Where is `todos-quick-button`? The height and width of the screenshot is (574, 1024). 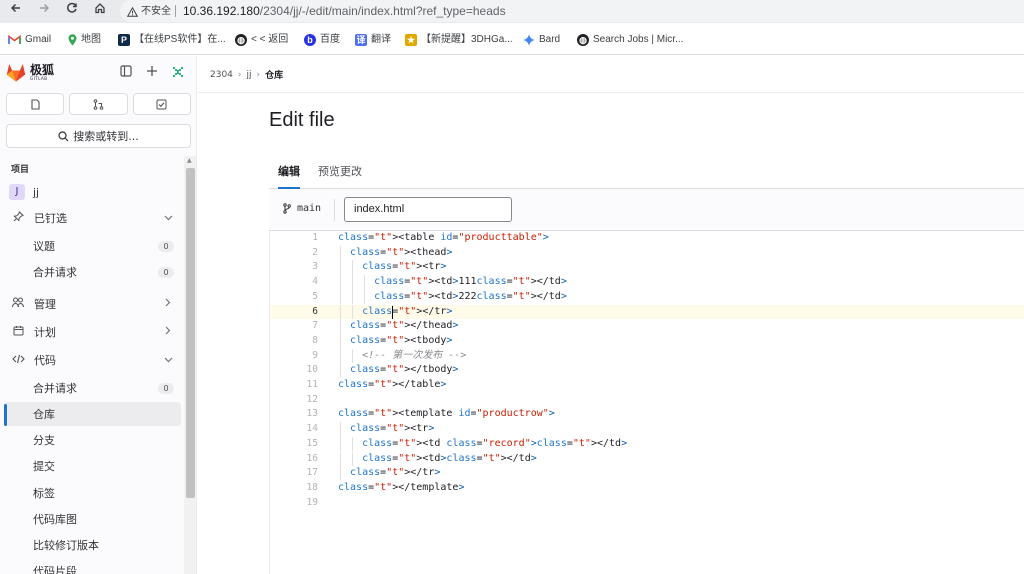
todos-quick-button is located at coordinates (161, 104).